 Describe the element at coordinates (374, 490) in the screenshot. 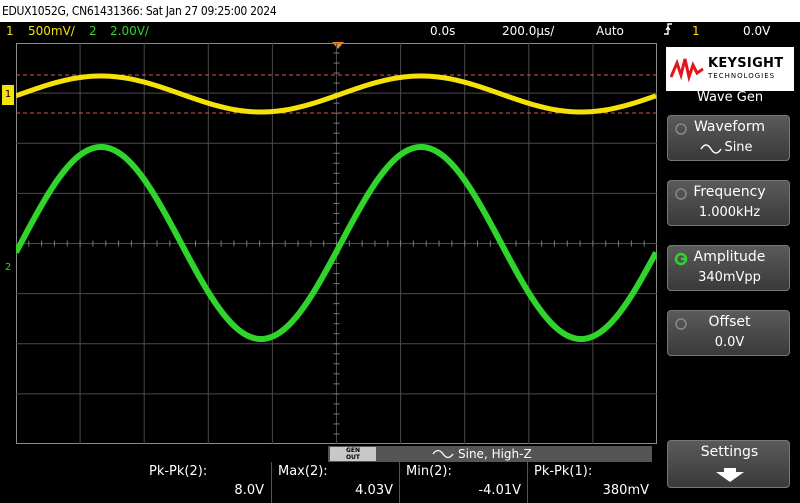

I see `measurement-value: 4.03V` at that location.